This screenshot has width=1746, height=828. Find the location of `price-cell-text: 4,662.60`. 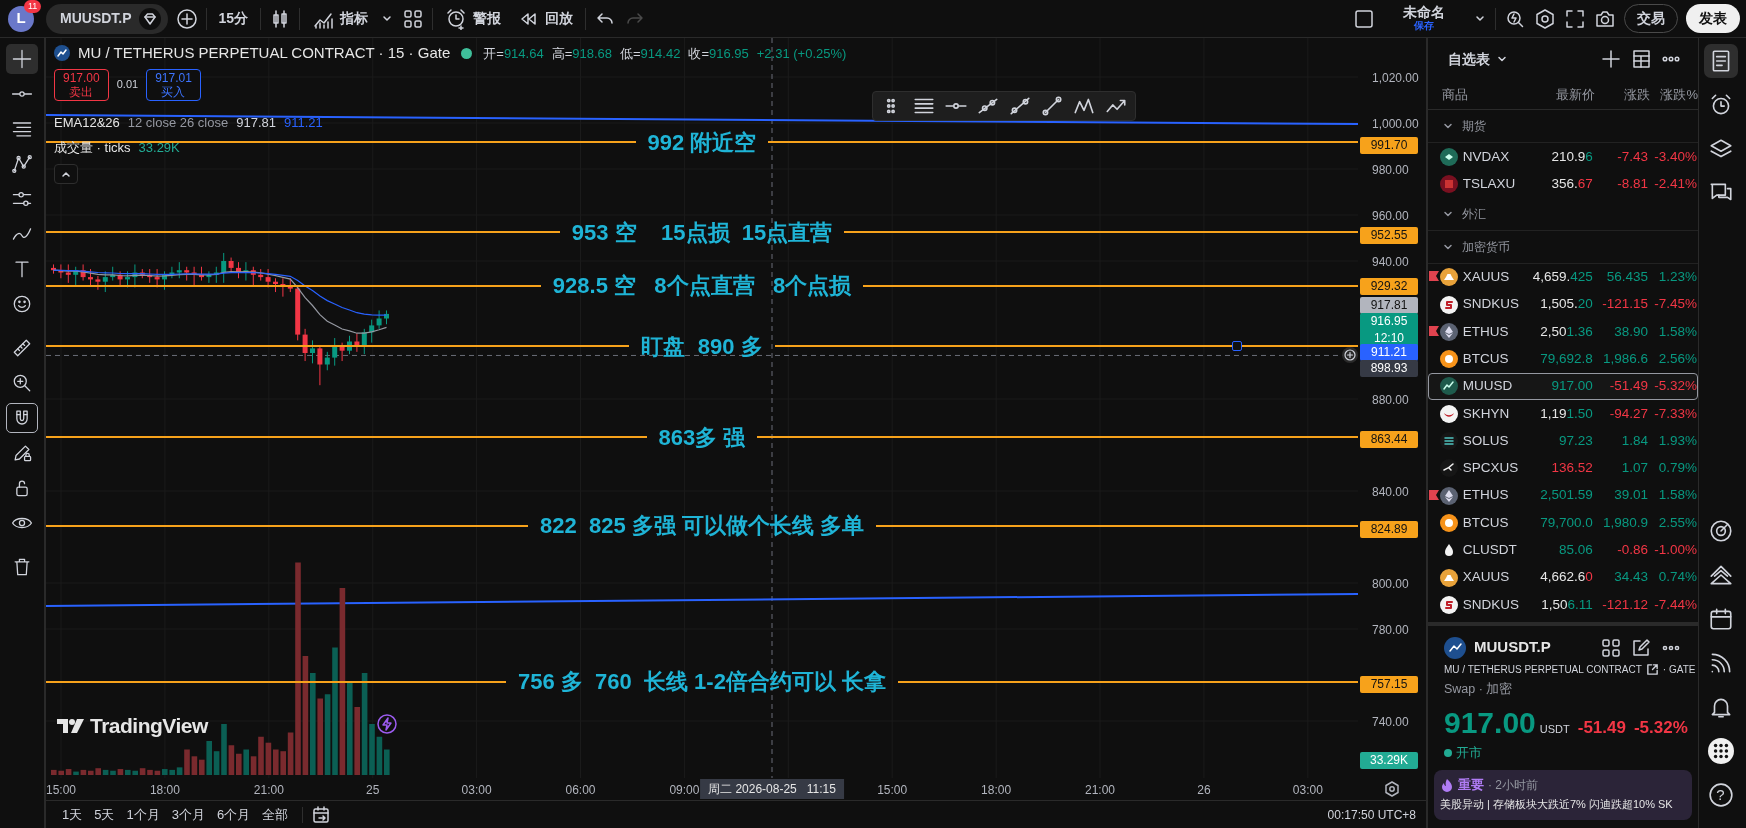

price-cell-text: 4,662.60 is located at coordinates (1566, 577).